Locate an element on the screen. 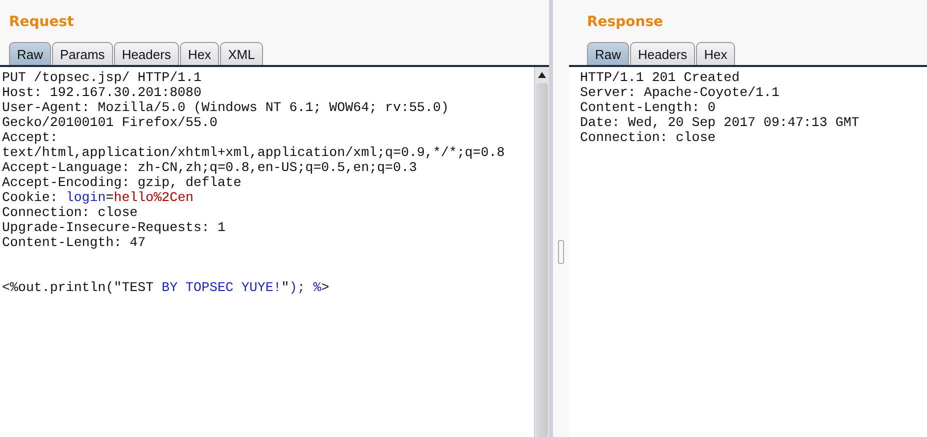 This screenshot has width=927, height=437. code-line: PUT /topsec.jsp/ HTTP/1.1 is located at coordinates (102, 77).